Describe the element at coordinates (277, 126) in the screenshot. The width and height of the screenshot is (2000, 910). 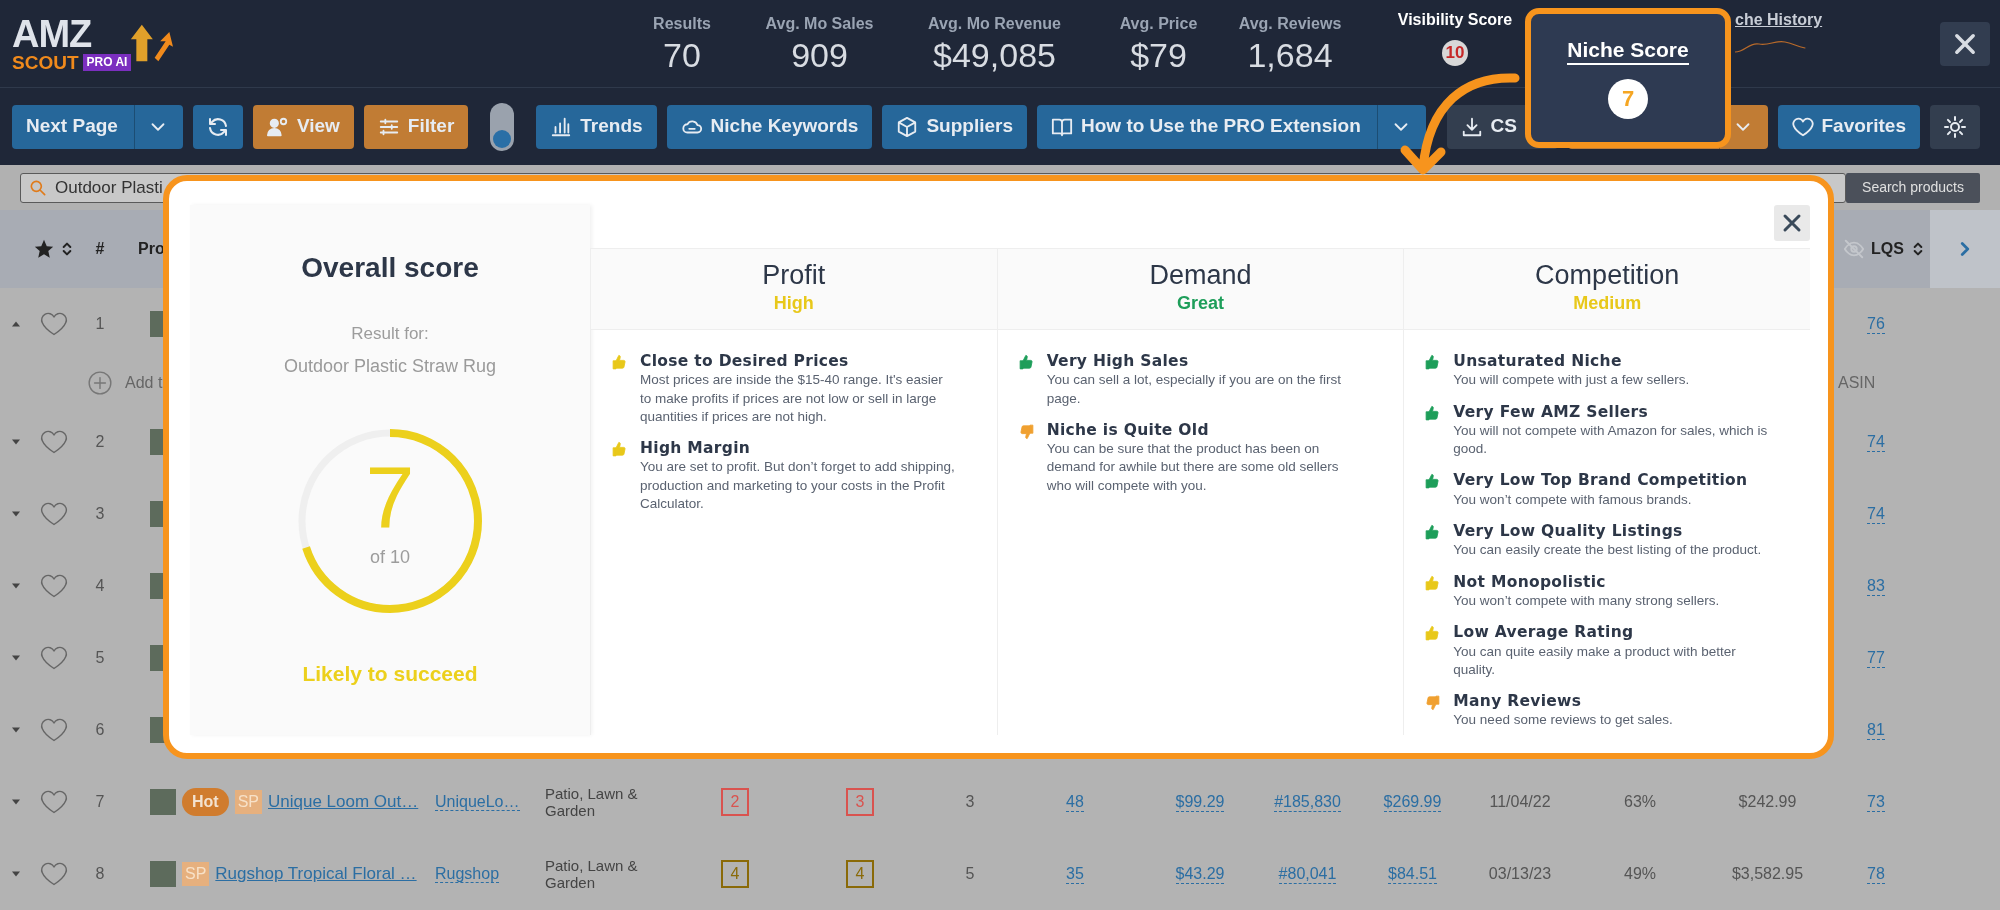
I see `user-gear-icon` at that location.